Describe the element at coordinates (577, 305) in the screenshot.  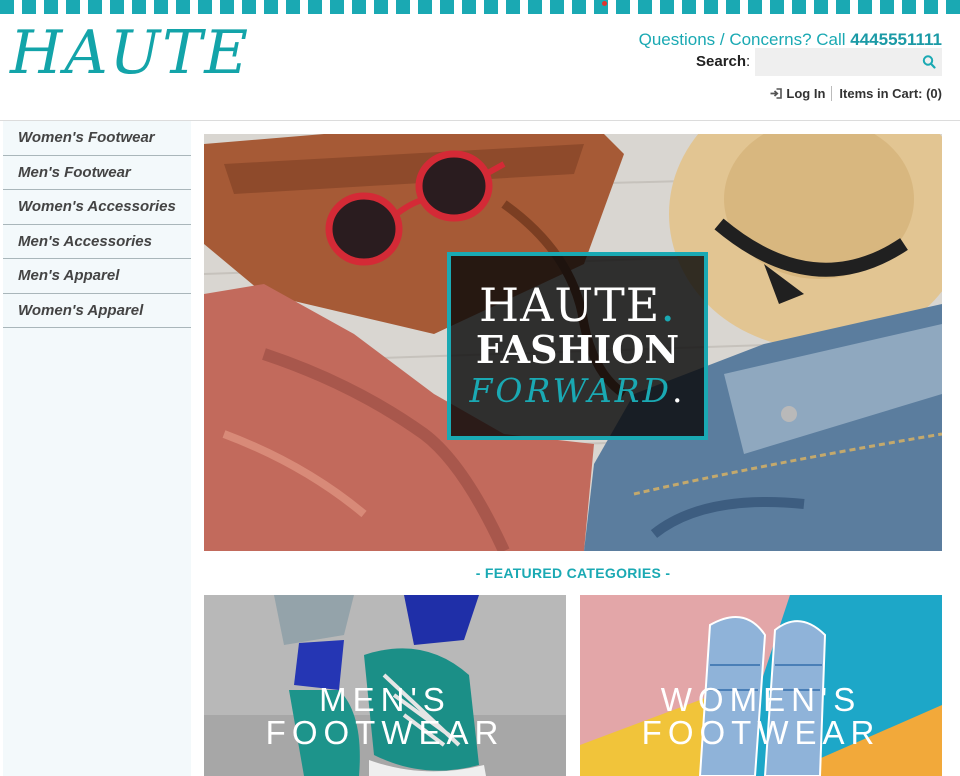
I see `hero-line-haute: HAUTE.` at that location.